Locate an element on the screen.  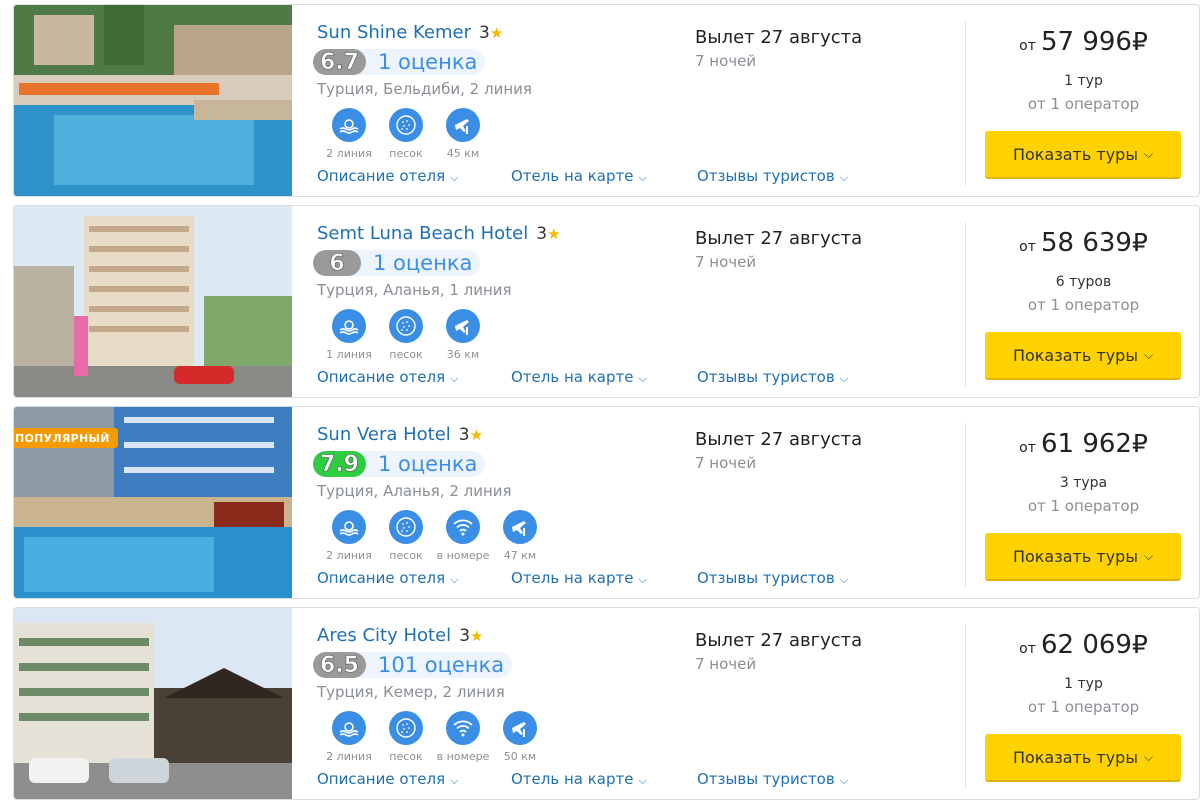
reviews-count: 101 оценка is located at coordinates (441, 665).